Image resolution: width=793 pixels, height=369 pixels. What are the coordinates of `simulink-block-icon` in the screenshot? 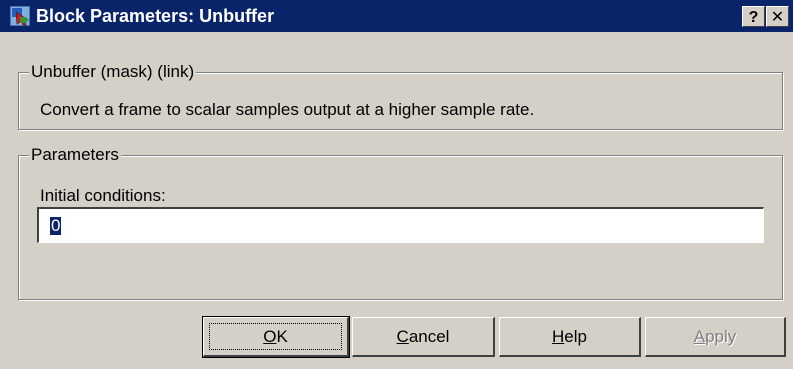 It's located at (20, 16).